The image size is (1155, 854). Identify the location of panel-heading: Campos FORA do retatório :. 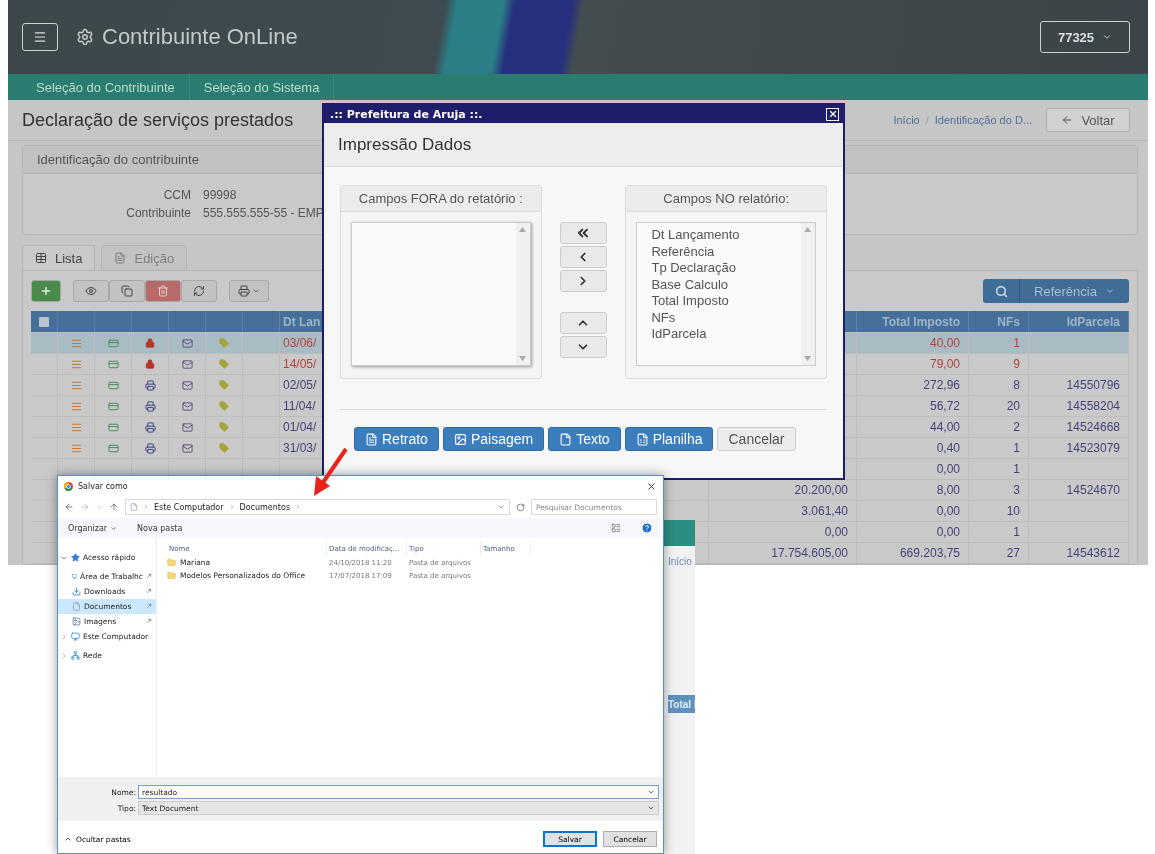
(441, 199).